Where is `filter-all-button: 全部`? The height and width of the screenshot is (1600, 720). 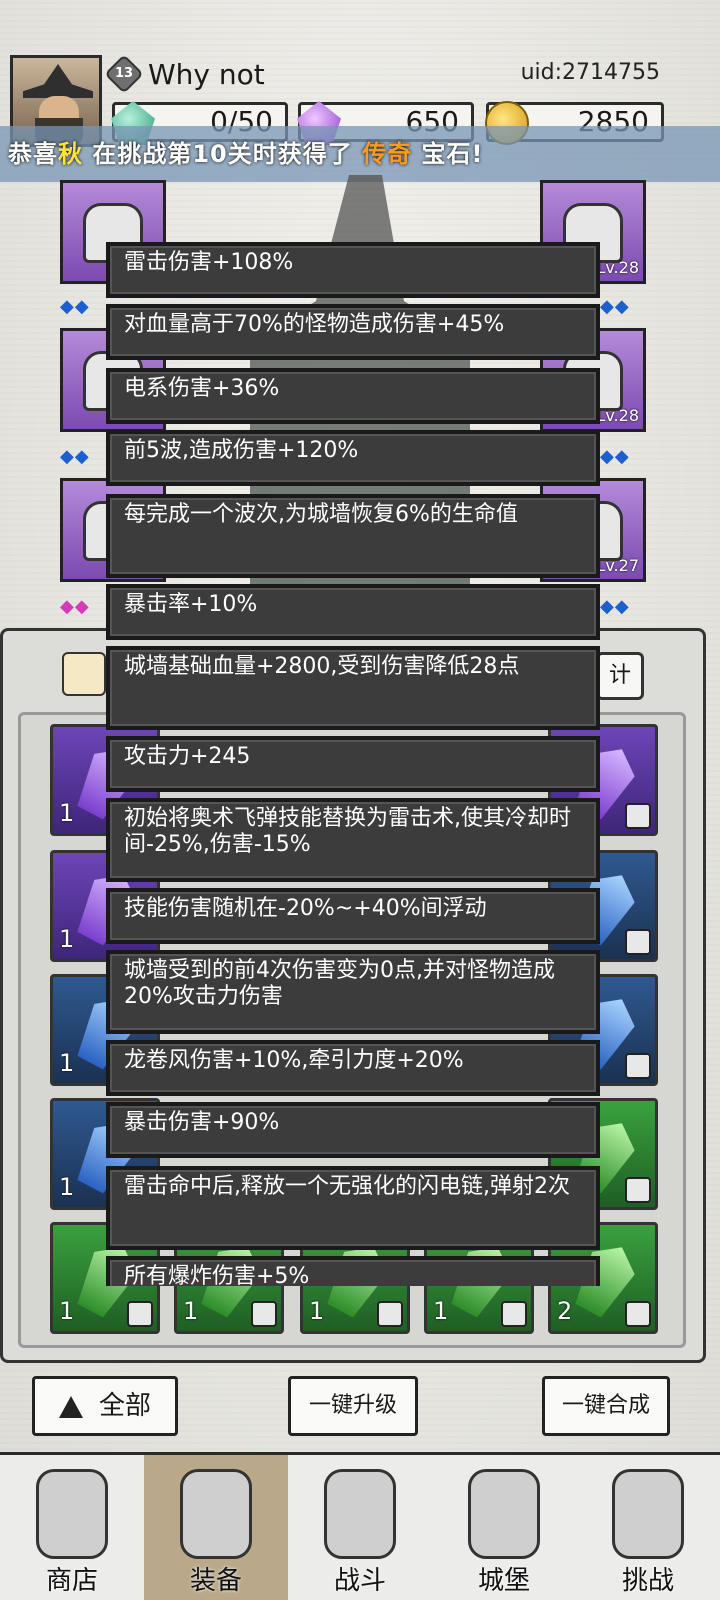
filter-all-button: 全部 is located at coordinates (105, 1406).